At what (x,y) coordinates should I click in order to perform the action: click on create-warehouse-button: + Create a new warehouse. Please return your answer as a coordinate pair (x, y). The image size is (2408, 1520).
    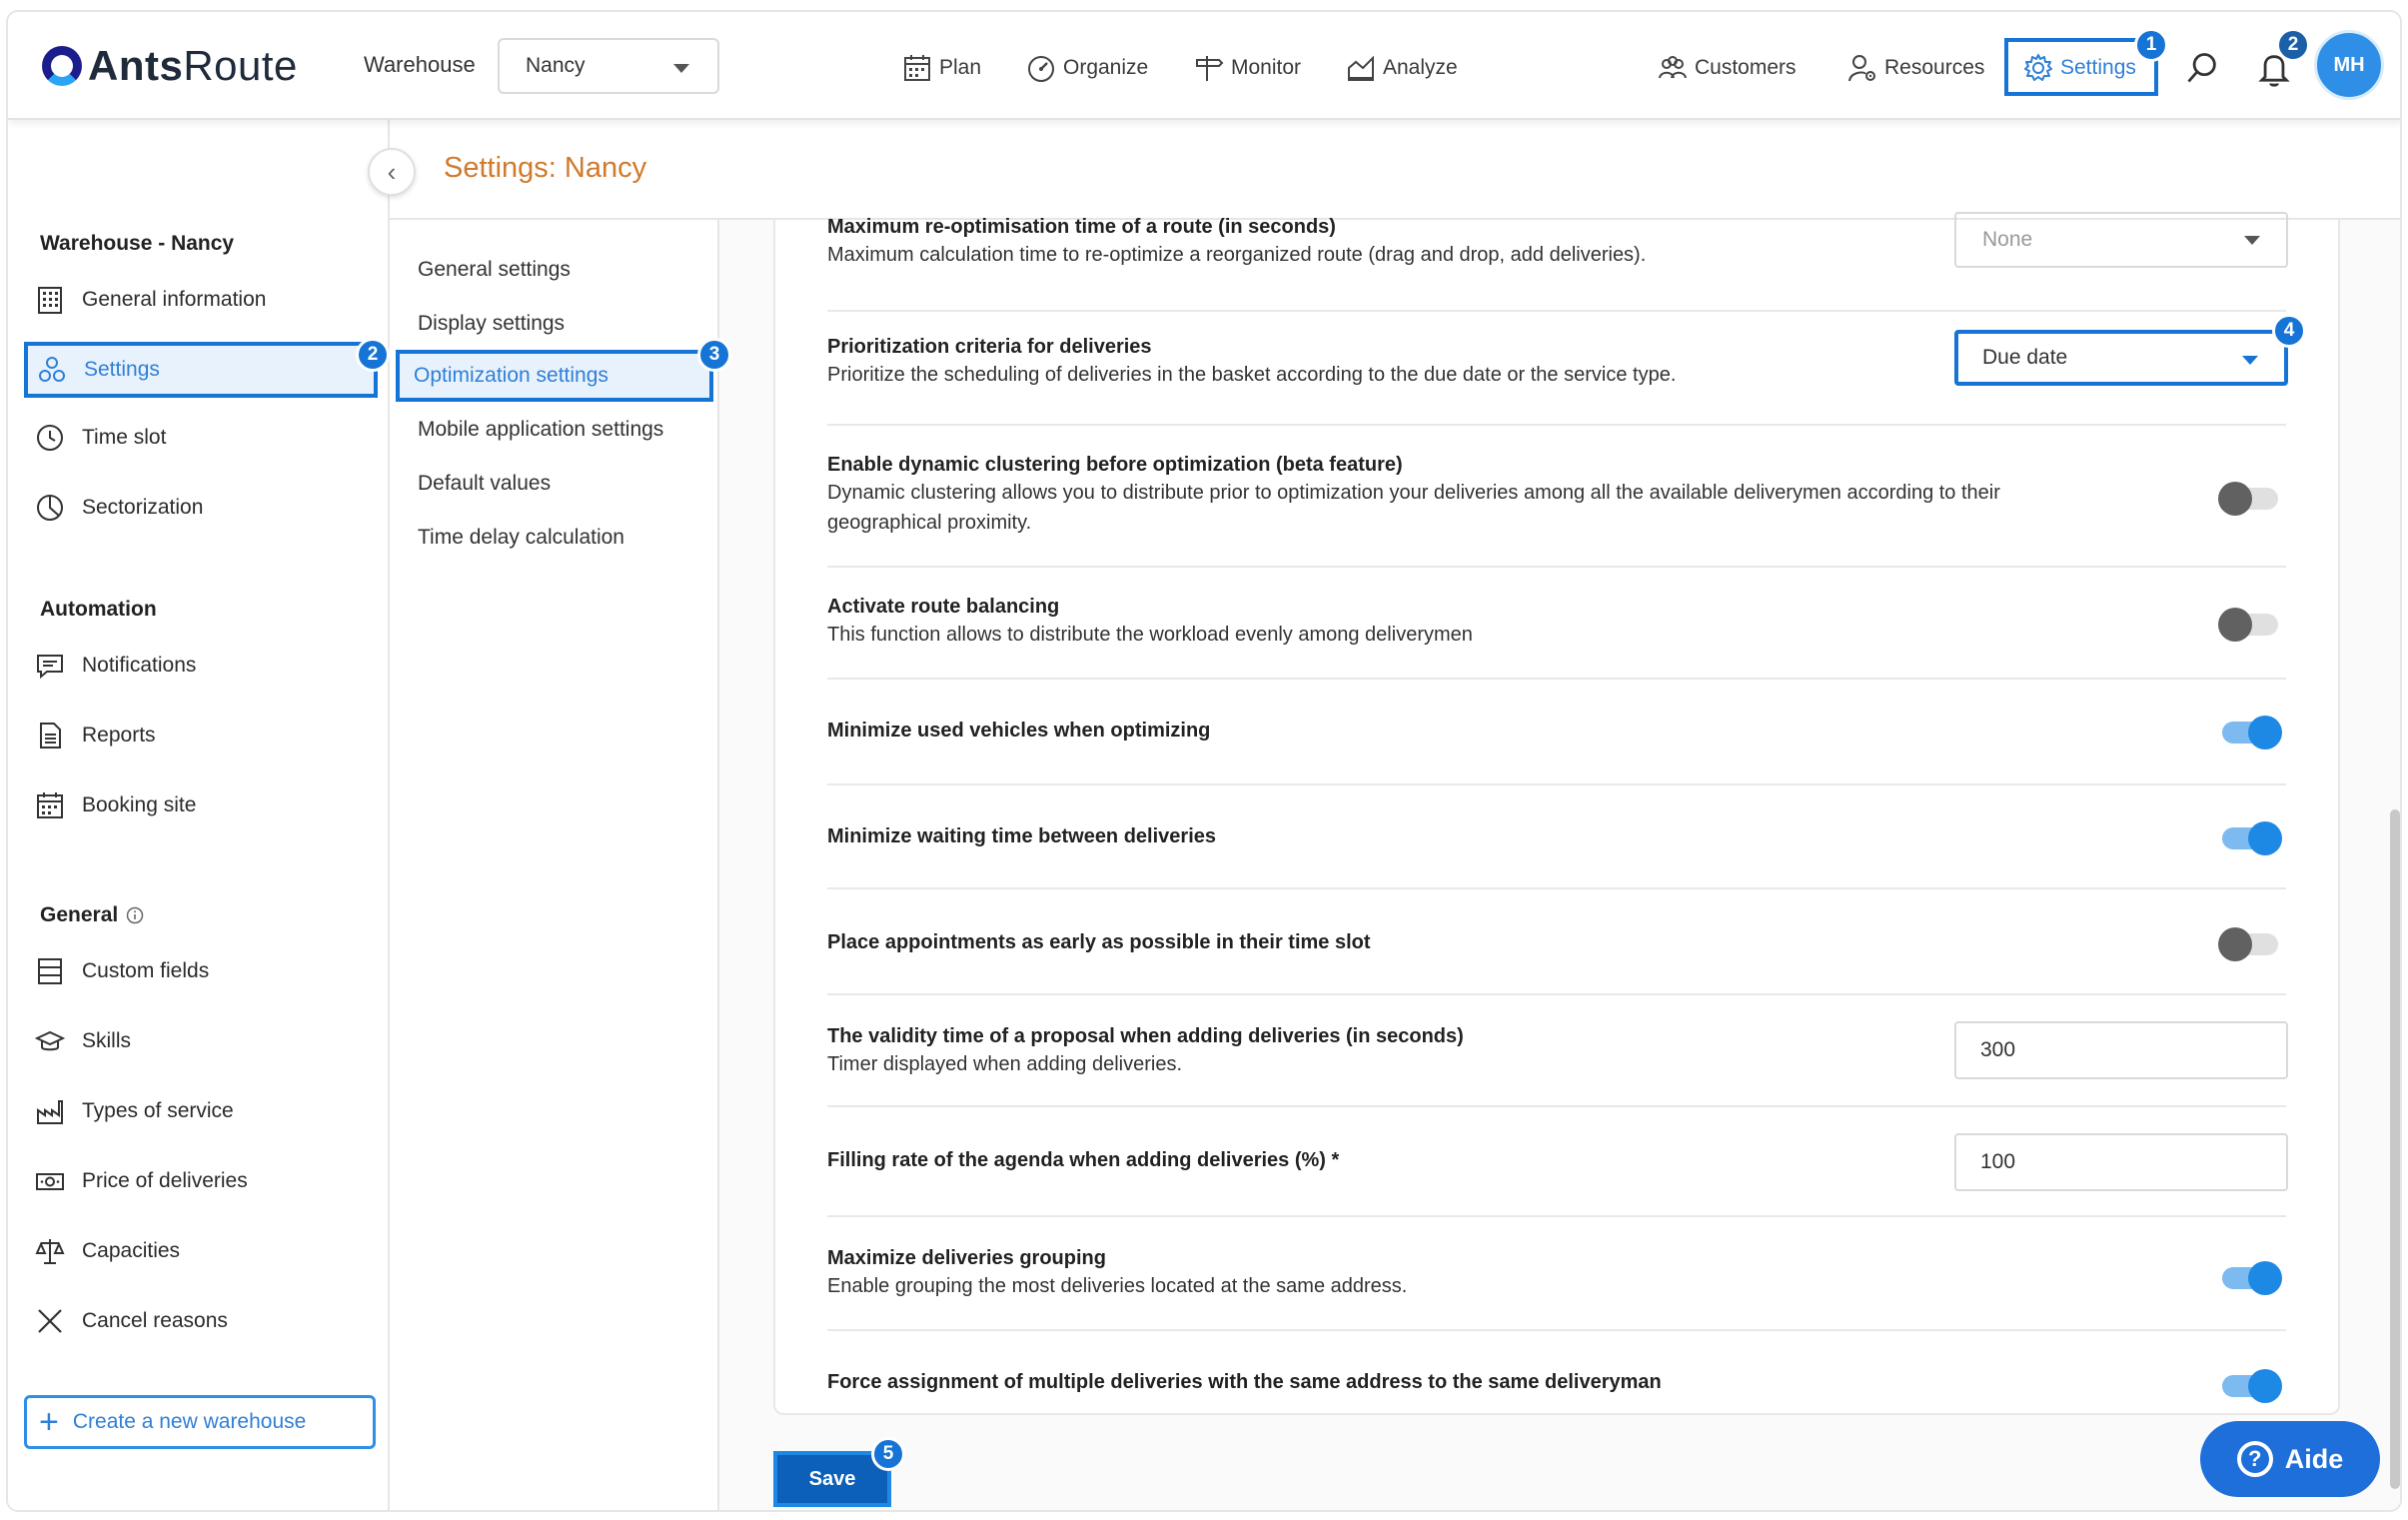
    Looking at the image, I should click on (200, 1422).